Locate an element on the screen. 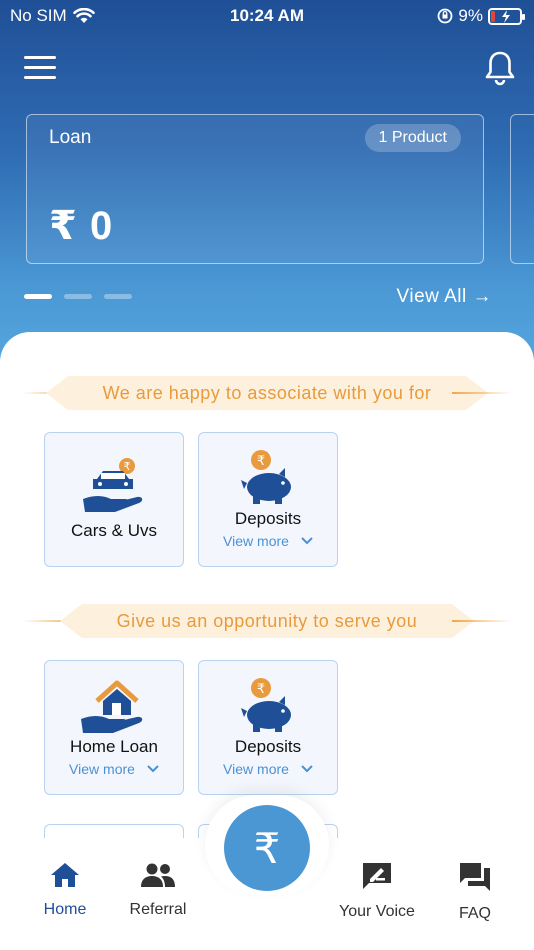 The image size is (534, 950). section-header-serve: Give us an opportunity to serve you is located at coordinates (267, 621).